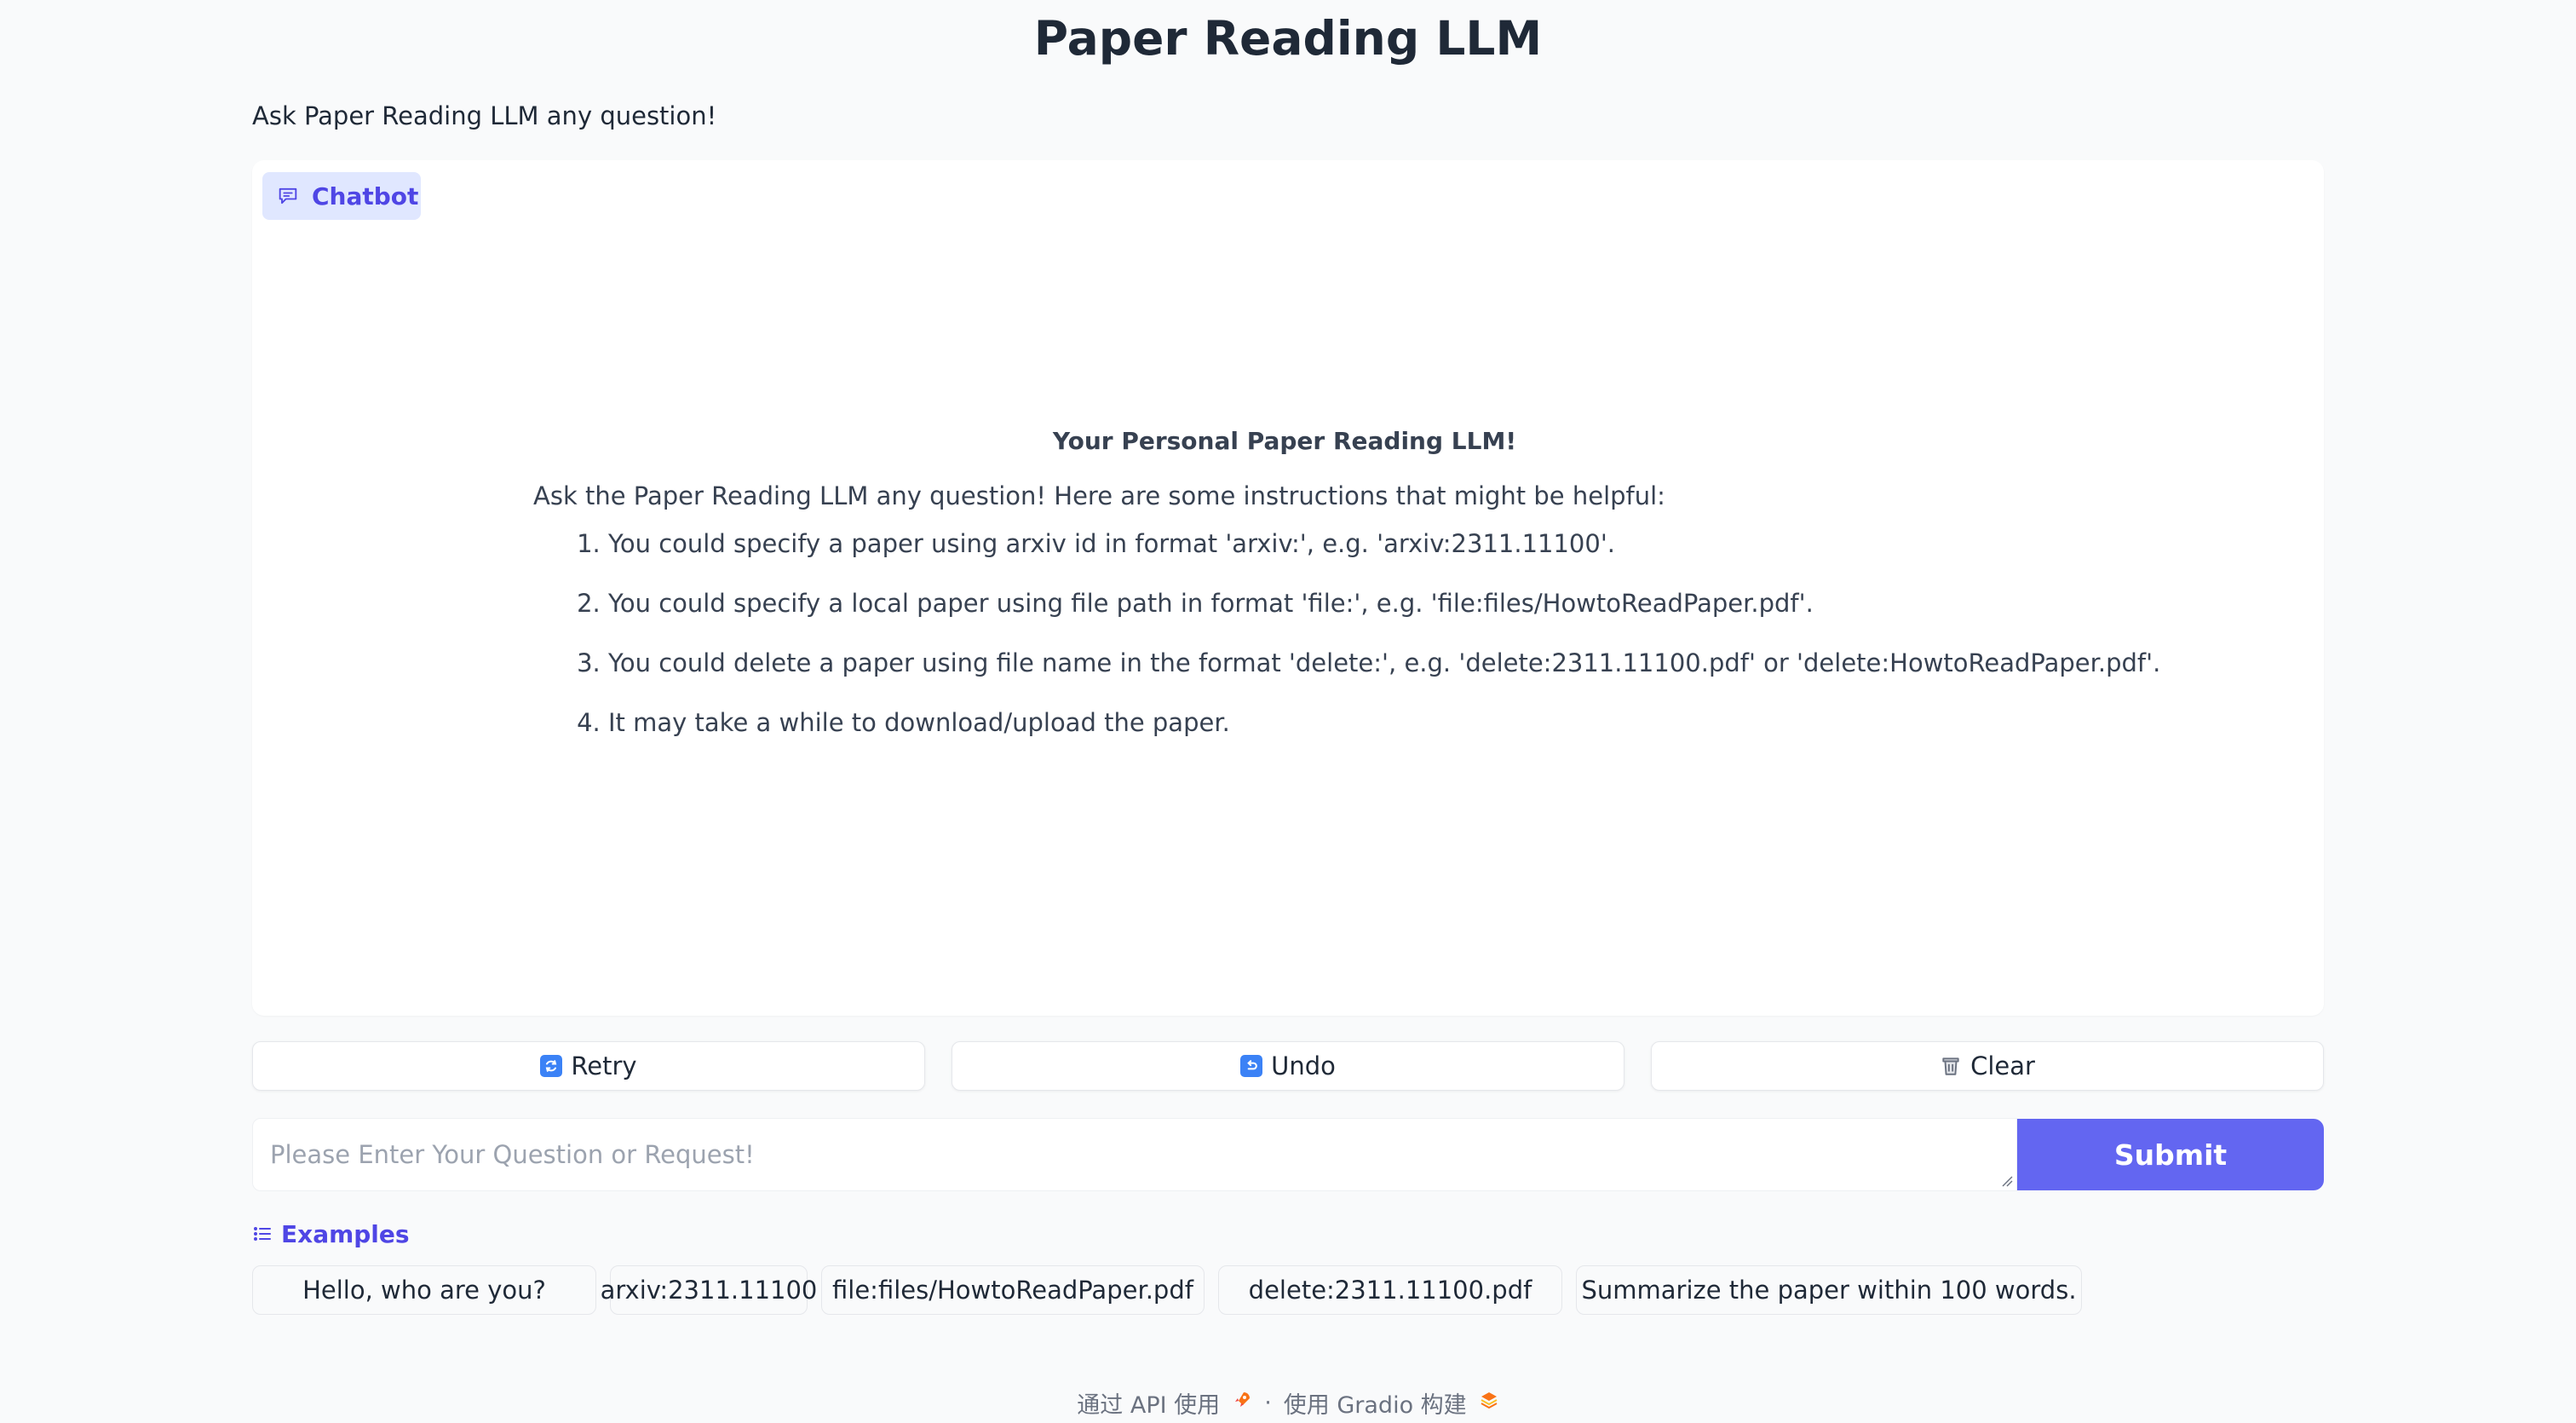 This screenshot has height=1423, width=2576. Describe the element at coordinates (1376, 1403) in the screenshot. I see `built-with-gradio-link: 使用 Gradio 构建` at that location.